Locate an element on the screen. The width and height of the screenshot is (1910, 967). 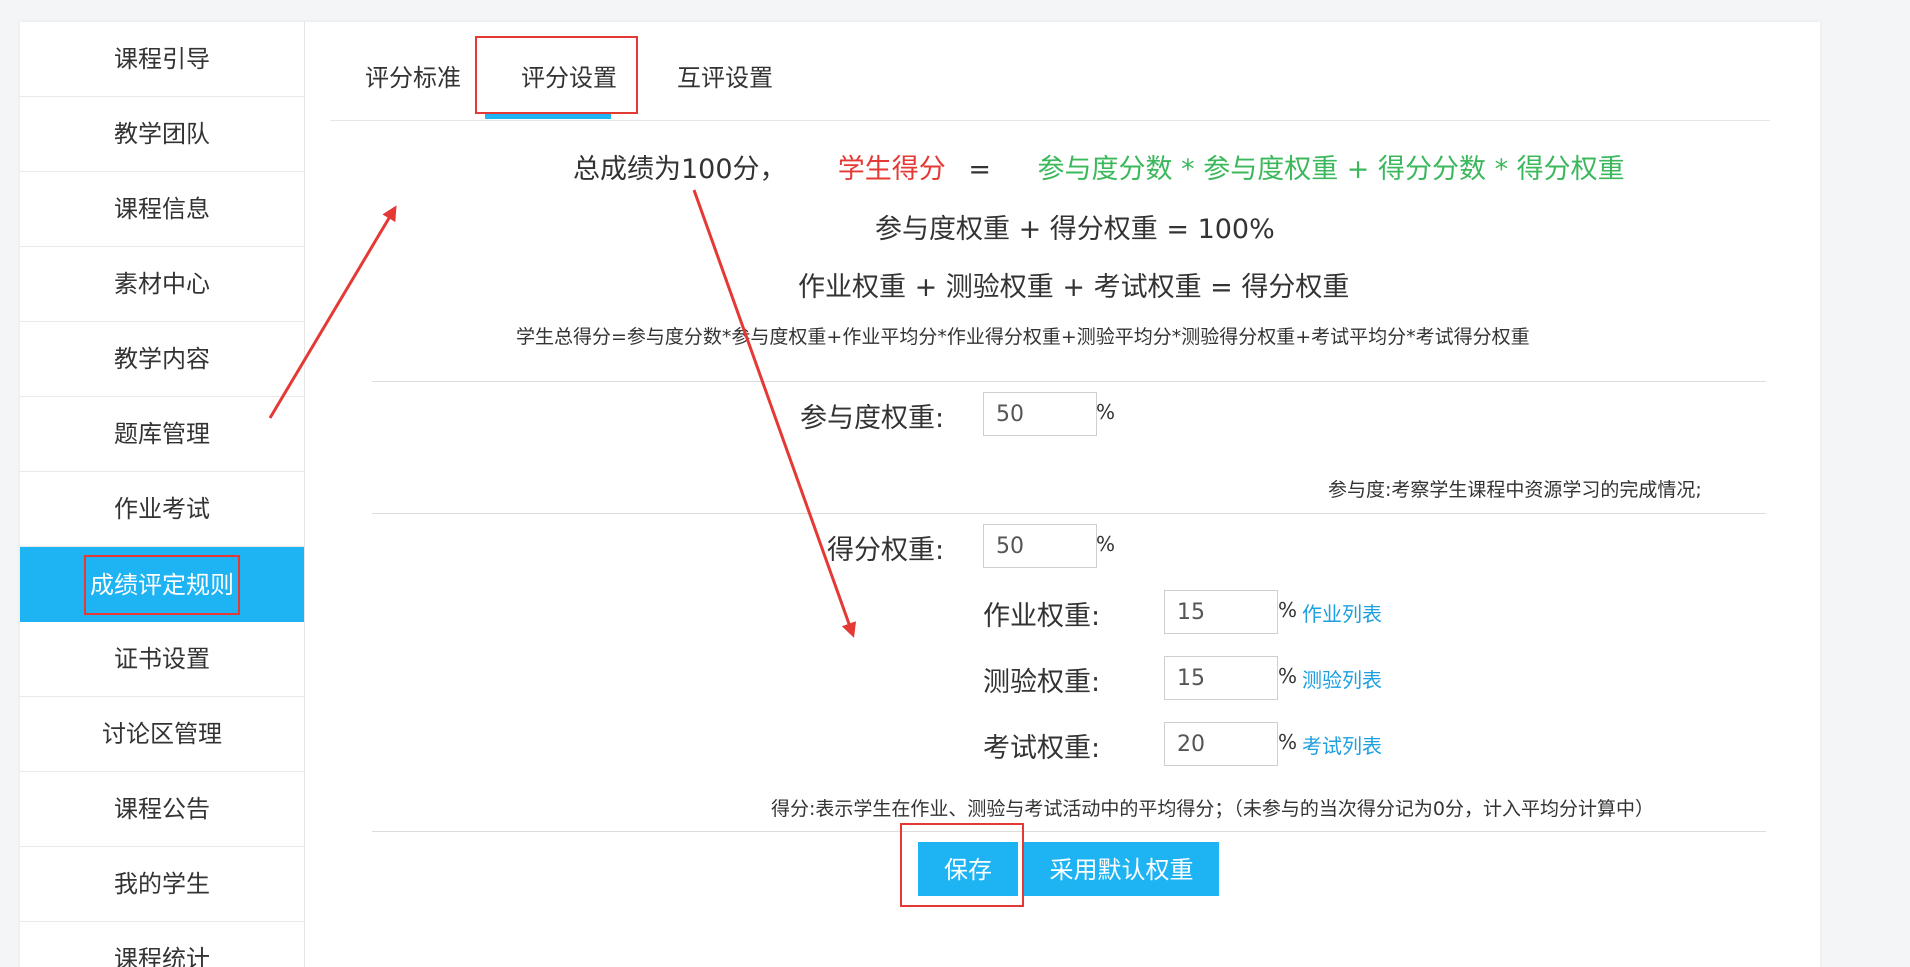
formula-equals: = is located at coordinates (979, 169).